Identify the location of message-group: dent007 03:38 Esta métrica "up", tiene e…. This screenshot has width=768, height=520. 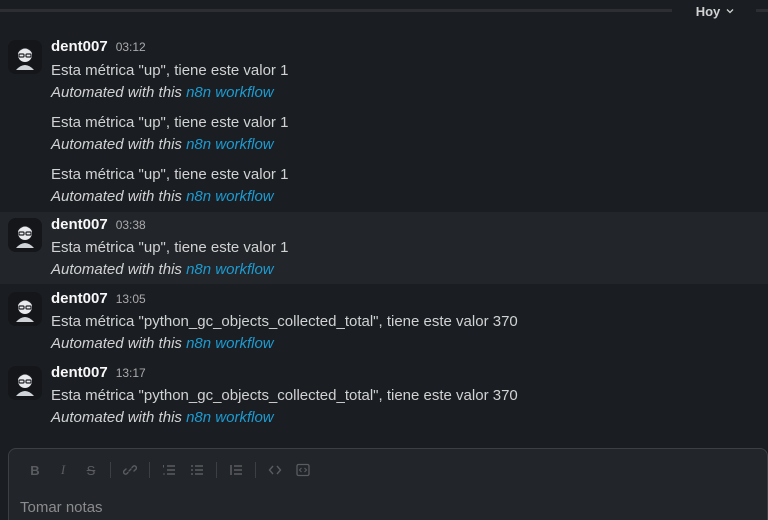
(384, 248).